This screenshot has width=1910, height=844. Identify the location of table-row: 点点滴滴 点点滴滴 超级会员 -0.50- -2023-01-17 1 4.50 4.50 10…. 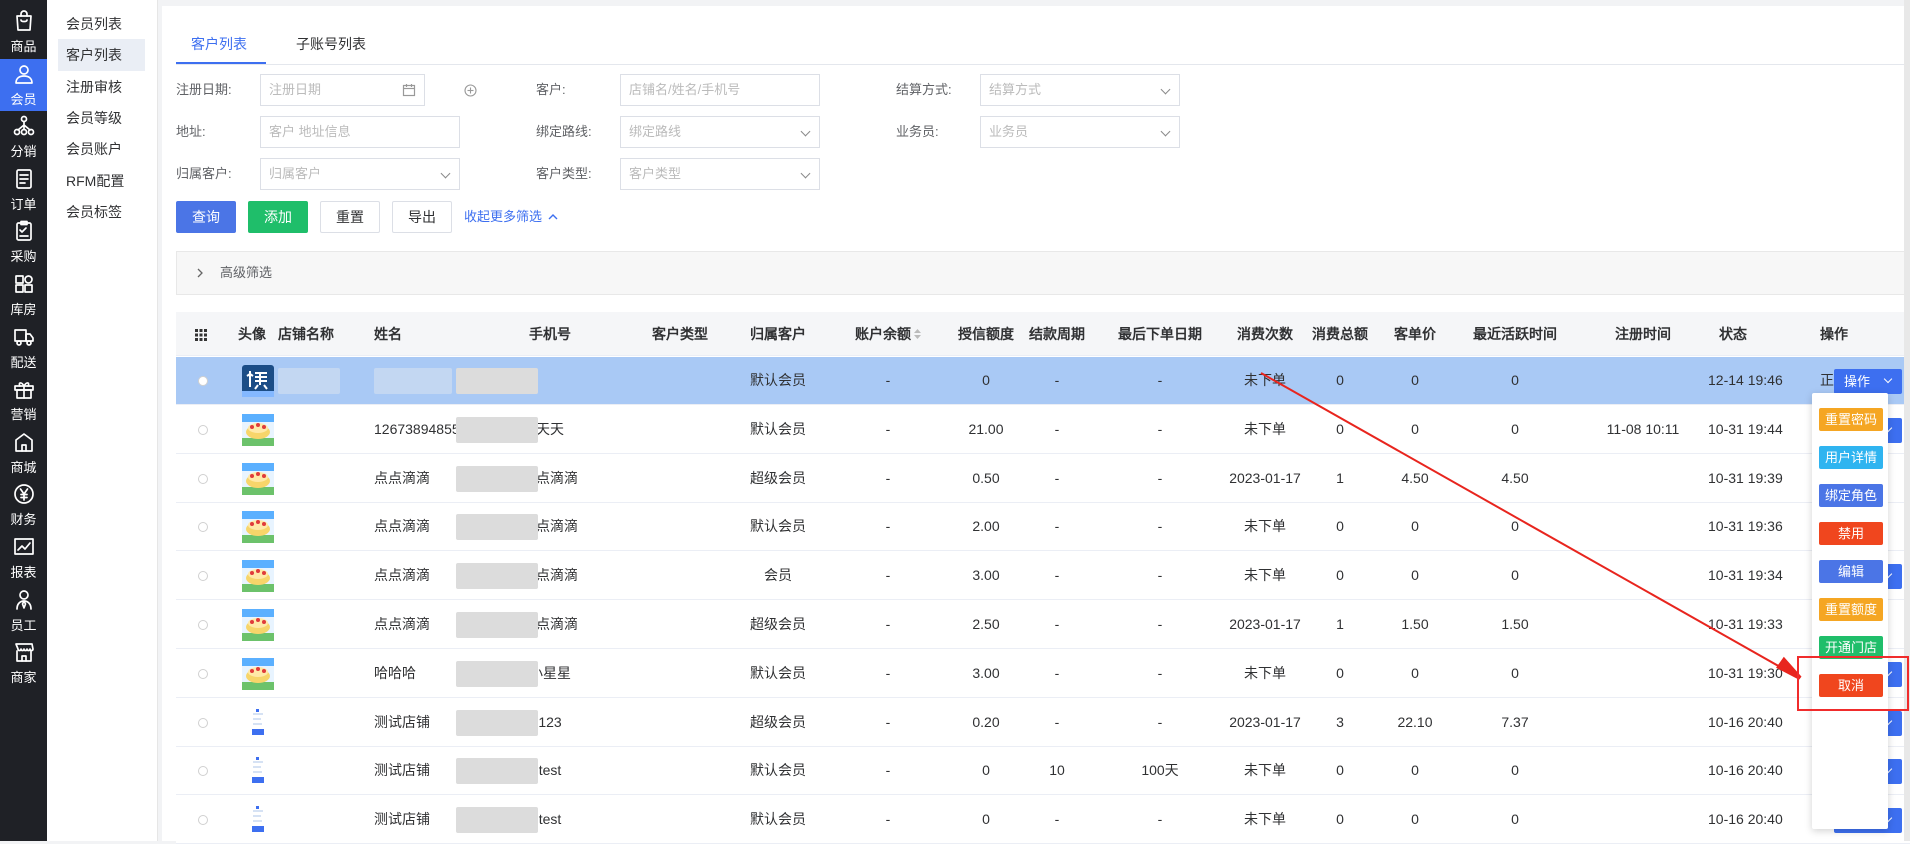
(1043, 478).